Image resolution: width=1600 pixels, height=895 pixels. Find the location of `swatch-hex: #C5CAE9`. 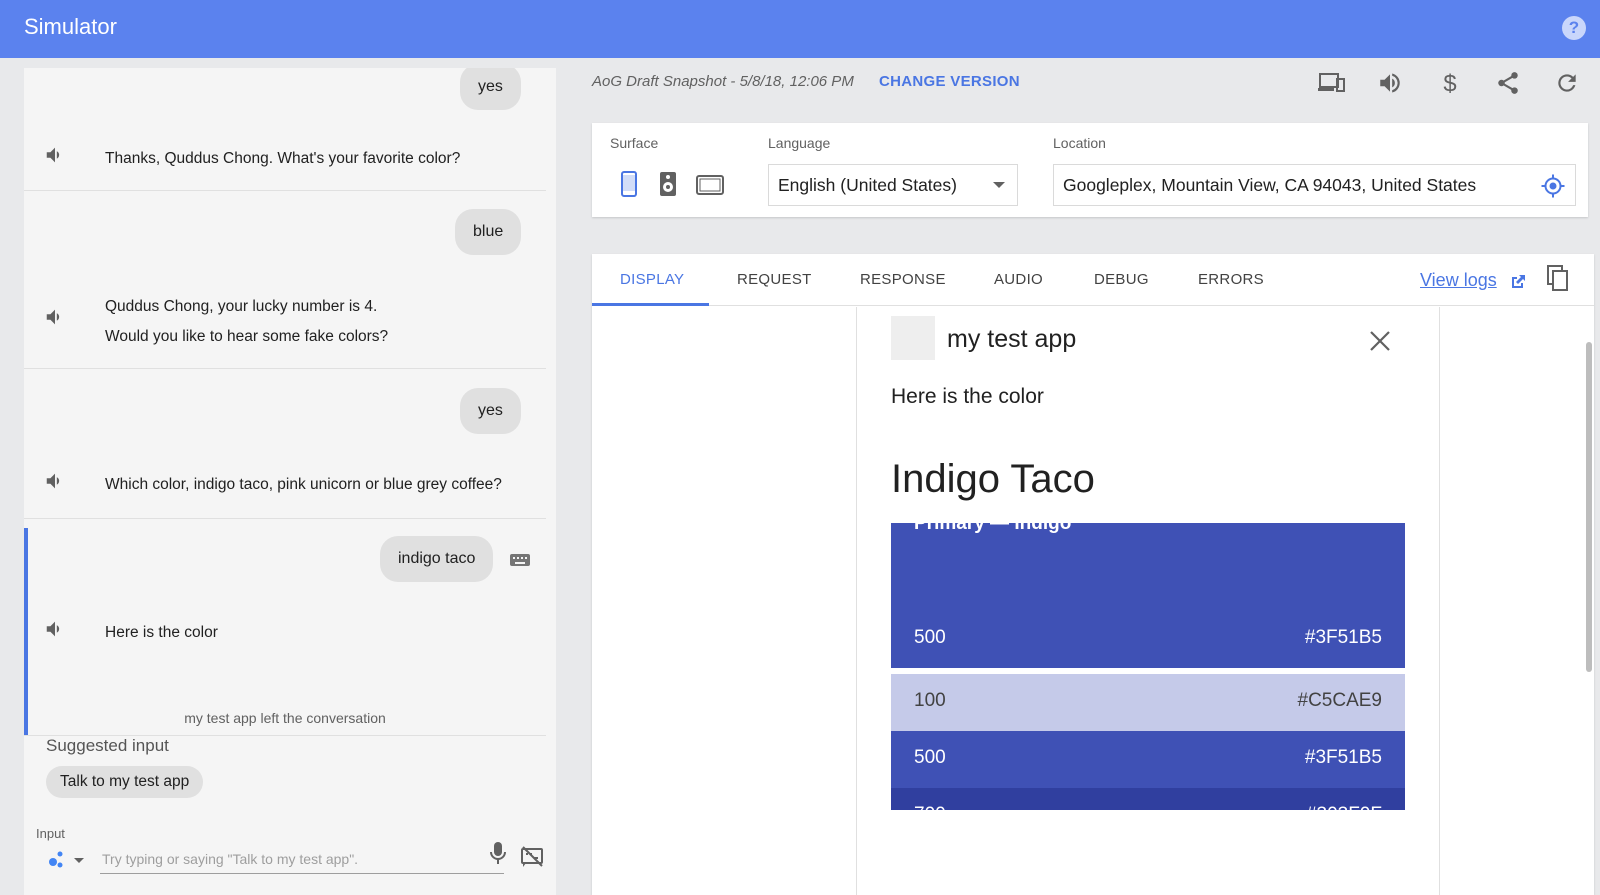

swatch-hex: #C5CAE9 is located at coordinates (1340, 700).